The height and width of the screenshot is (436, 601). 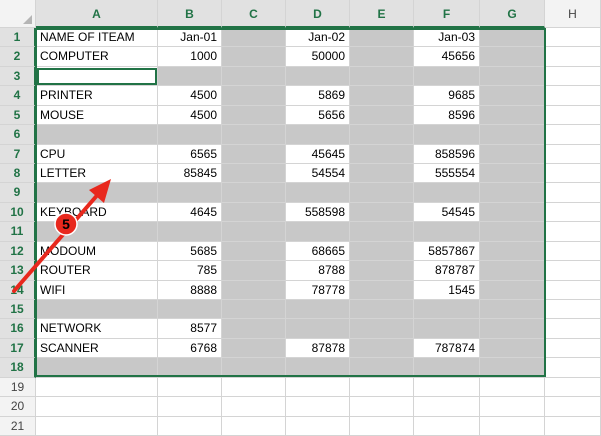 What do you see at coordinates (254, 96) in the screenshot?
I see `cell-c4` at bounding box center [254, 96].